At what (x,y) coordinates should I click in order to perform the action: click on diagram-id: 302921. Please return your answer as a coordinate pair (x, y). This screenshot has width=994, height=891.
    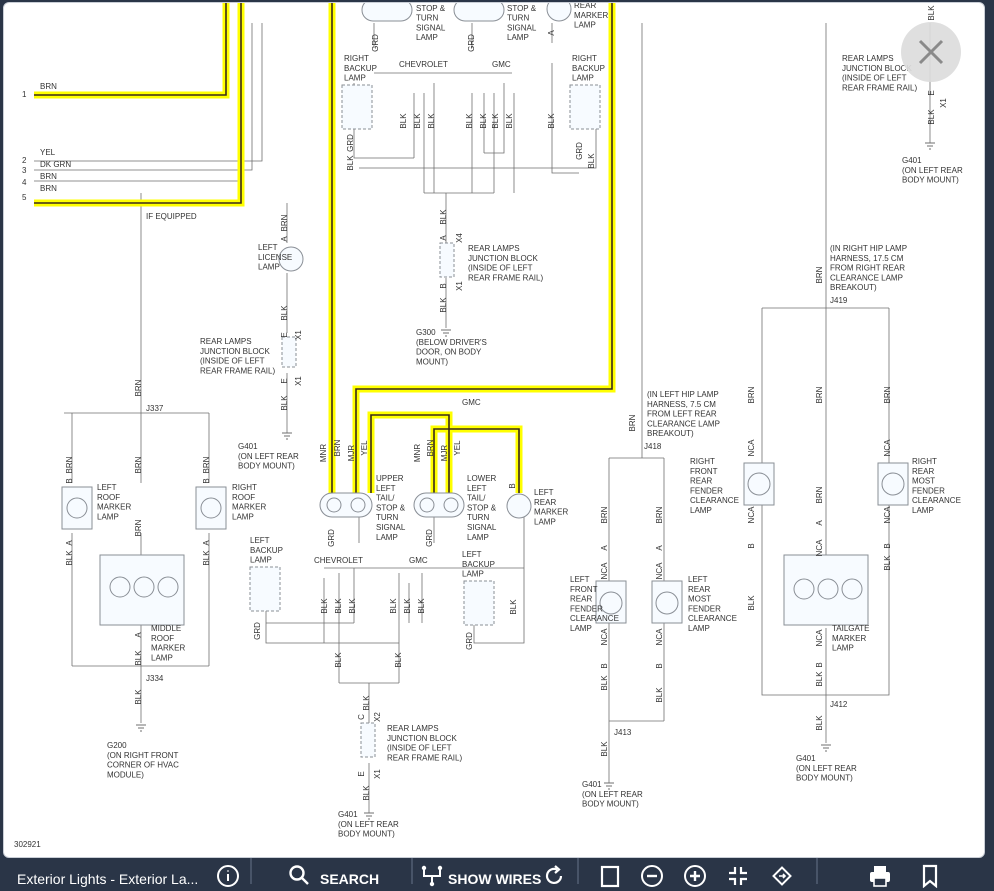
    Looking at the image, I should click on (27, 844).